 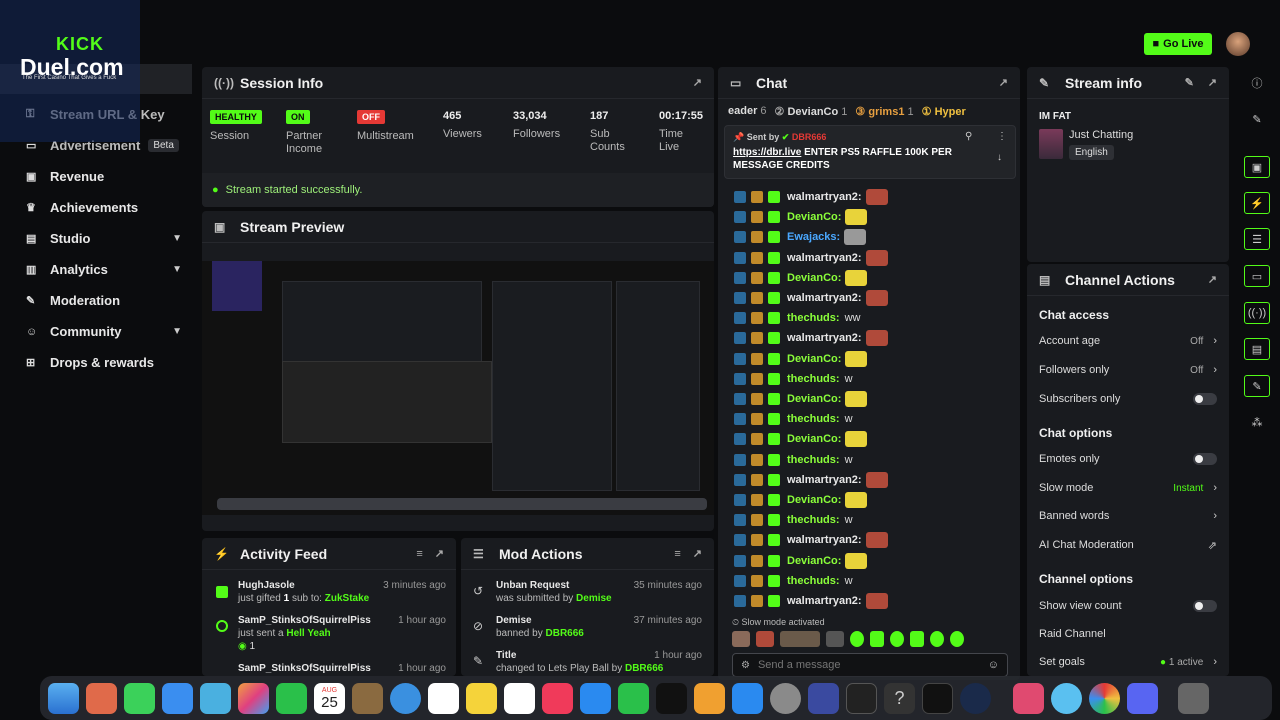 I want to click on emotes-only-toggle, so click(x=1205, y=459).